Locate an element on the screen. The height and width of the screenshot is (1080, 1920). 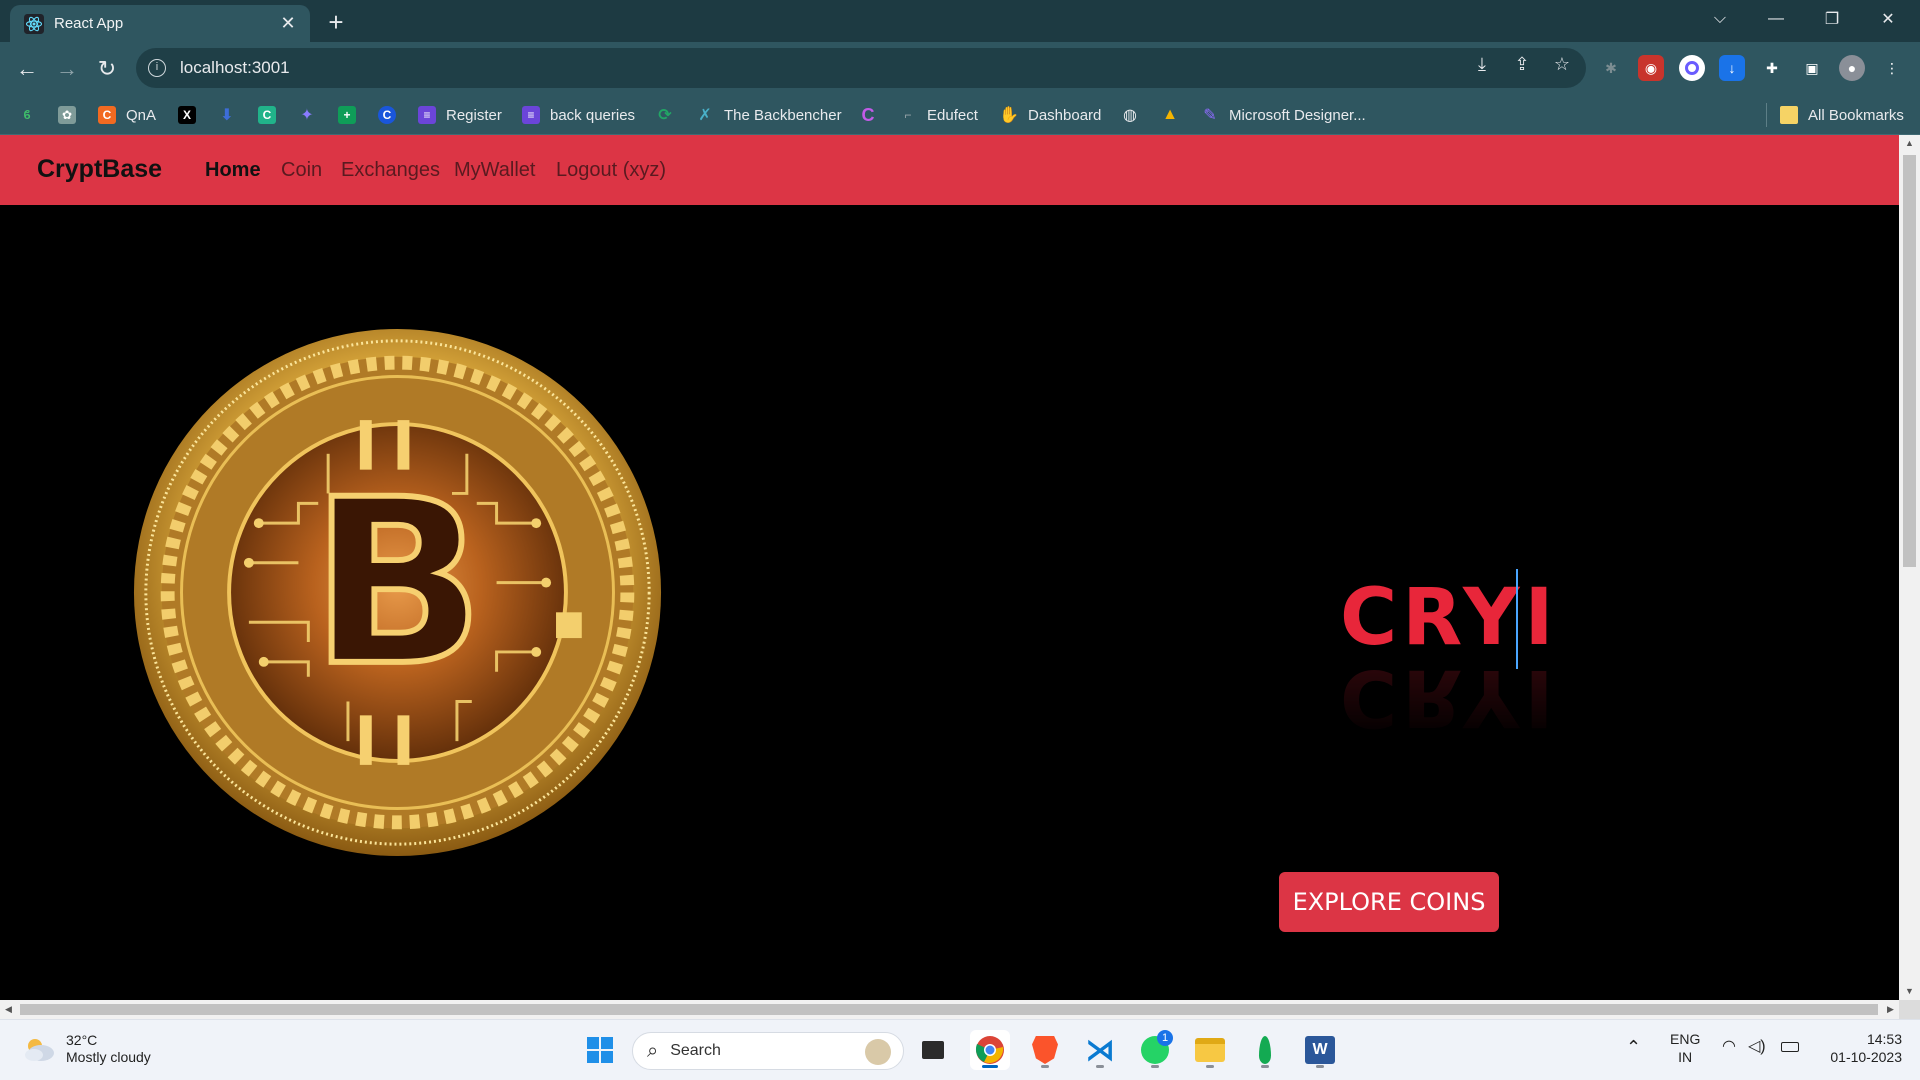
volume-icon: ◁) is located at coordinates (1757, 1047).